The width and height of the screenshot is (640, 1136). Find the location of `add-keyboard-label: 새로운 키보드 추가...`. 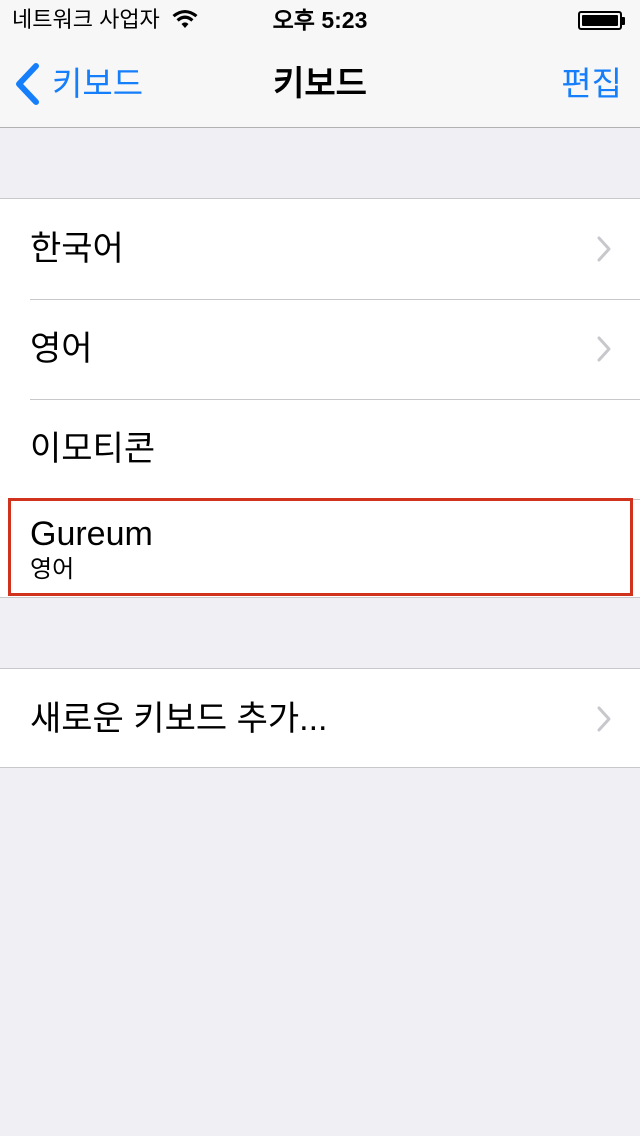

add-keyboard-label: 새로운 키보드 추가... is located at coordinates (179, 719).